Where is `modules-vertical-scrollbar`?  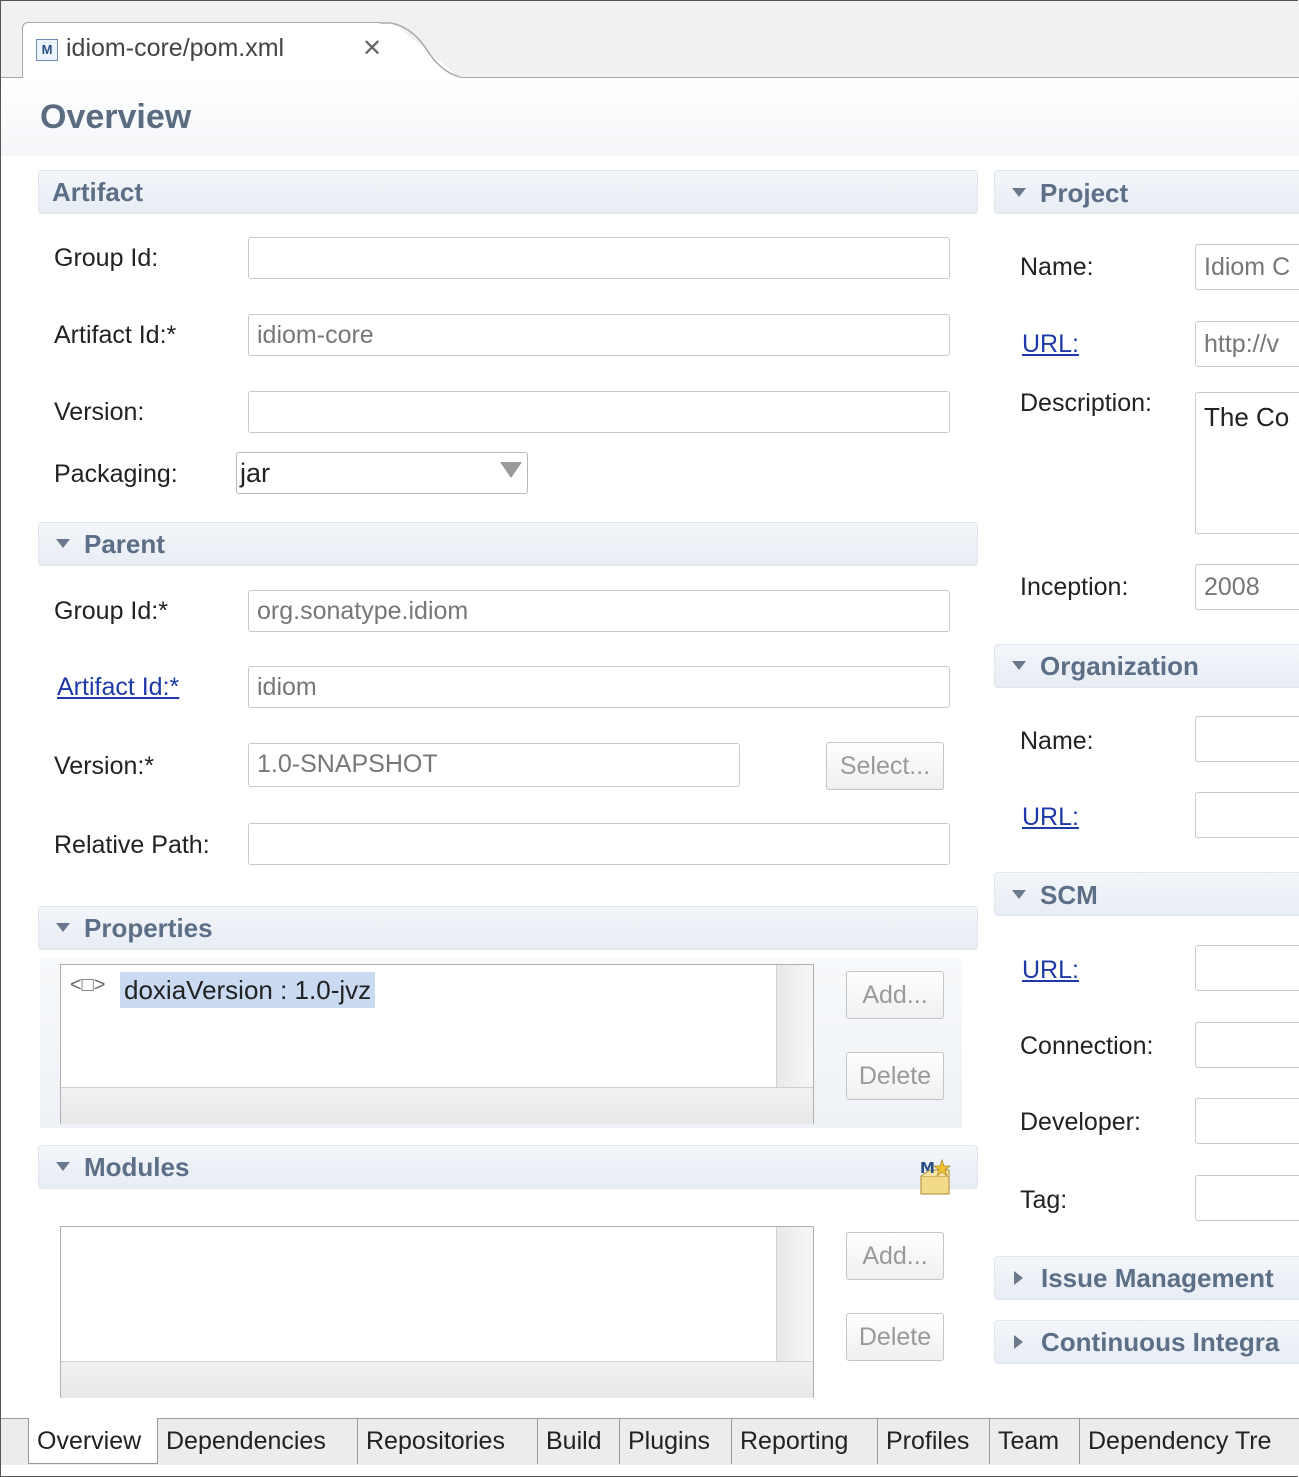
modules-vertical-scrollbar is located at coordinates (794, 1294).